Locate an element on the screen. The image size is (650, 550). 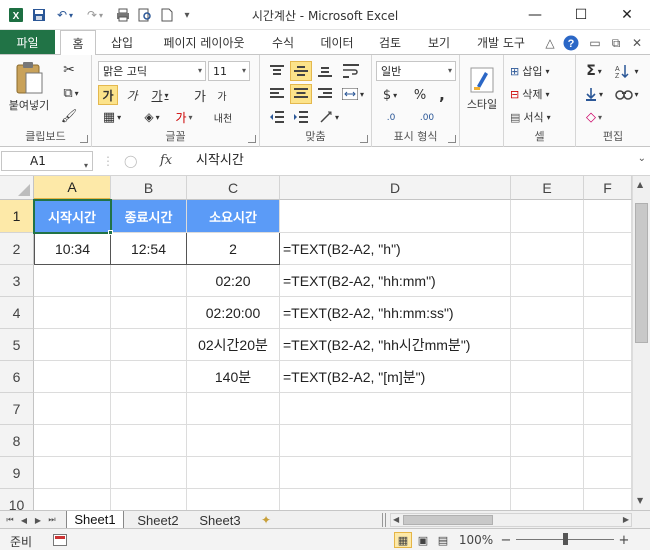
column-header-d: D is located at coordinates (395, 188).